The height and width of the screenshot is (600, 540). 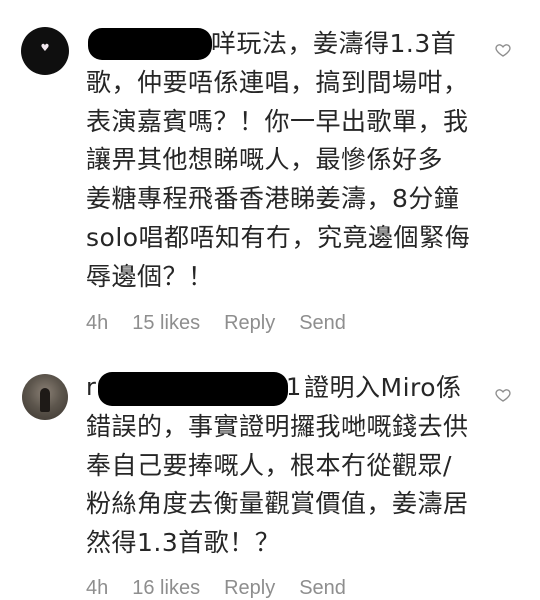 I want to click on comment-meta: 4h 15 likes Reply Send, so click(x=216, y=323).